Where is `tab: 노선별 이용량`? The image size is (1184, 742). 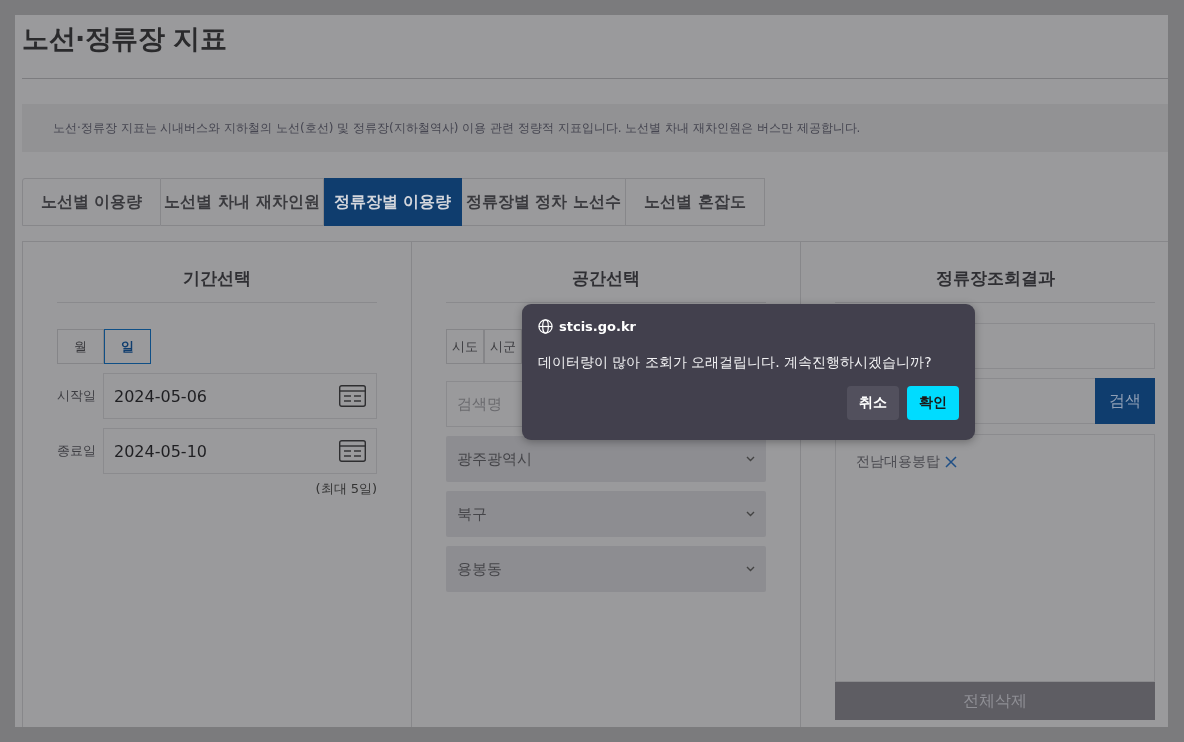
tab: 노선별 이용량 is located at coordinates (91, 202).